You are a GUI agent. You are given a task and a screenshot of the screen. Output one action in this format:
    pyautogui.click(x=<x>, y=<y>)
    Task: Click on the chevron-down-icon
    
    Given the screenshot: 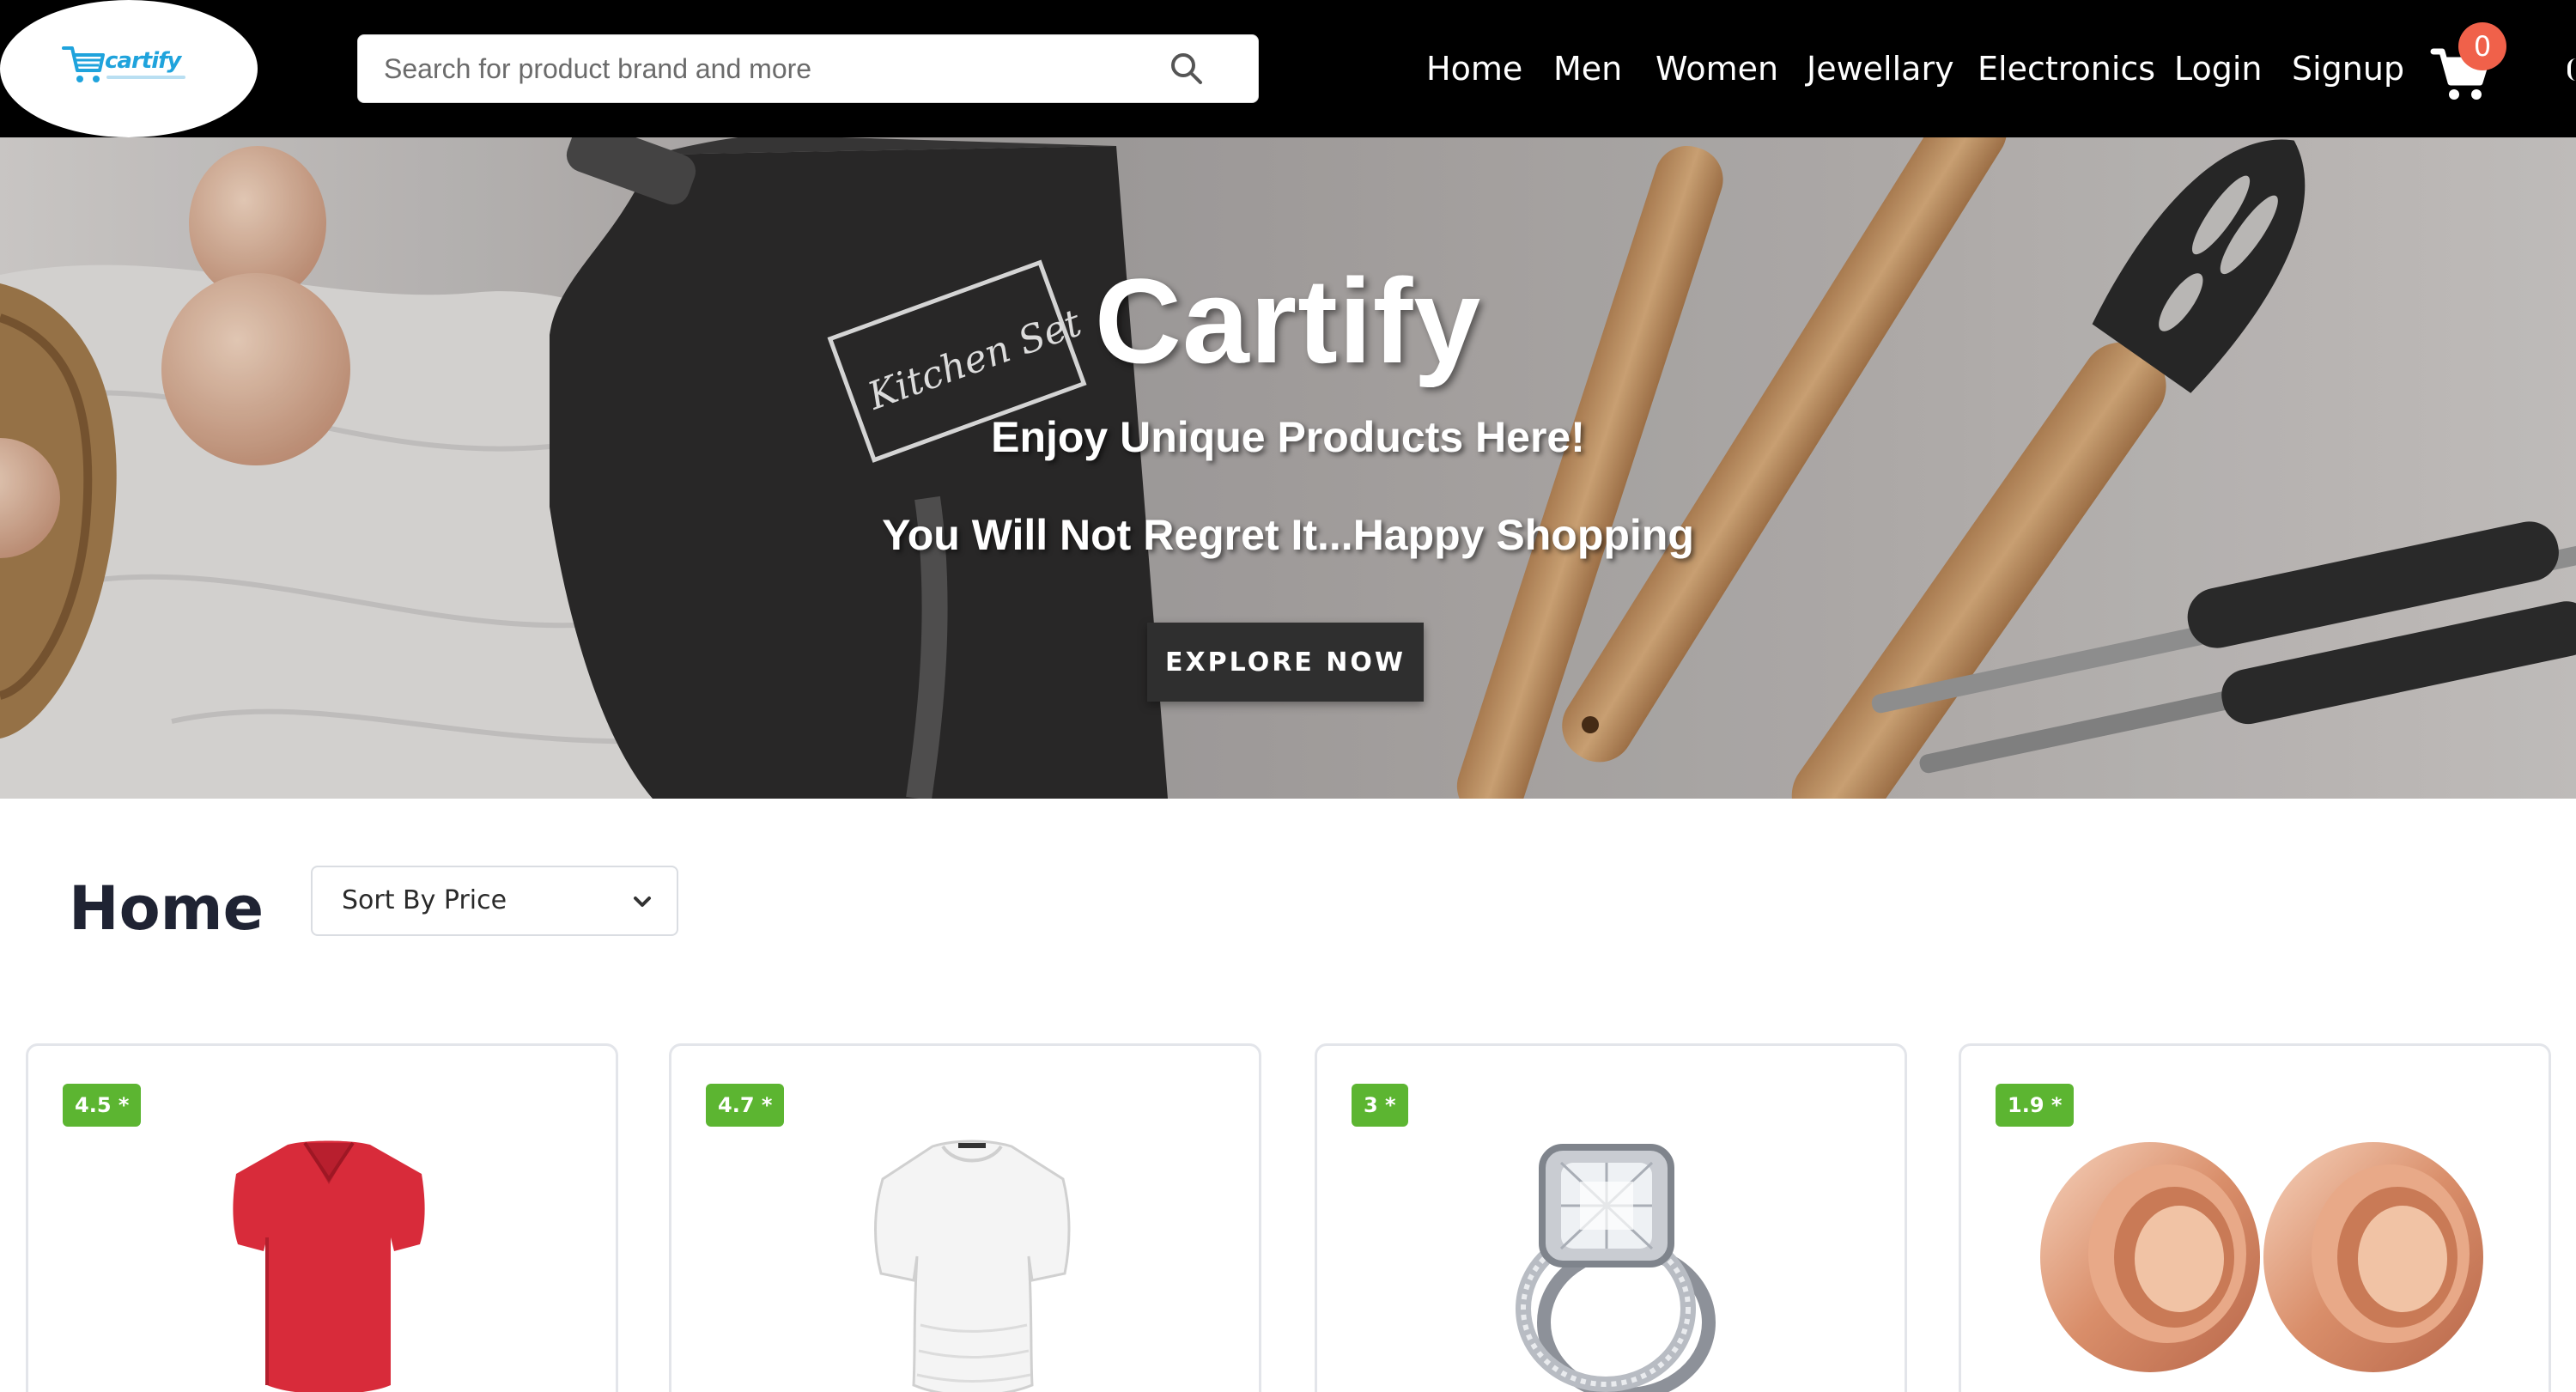 What is the action you would take?
    pyautogui.click(x=642, y=902)
    